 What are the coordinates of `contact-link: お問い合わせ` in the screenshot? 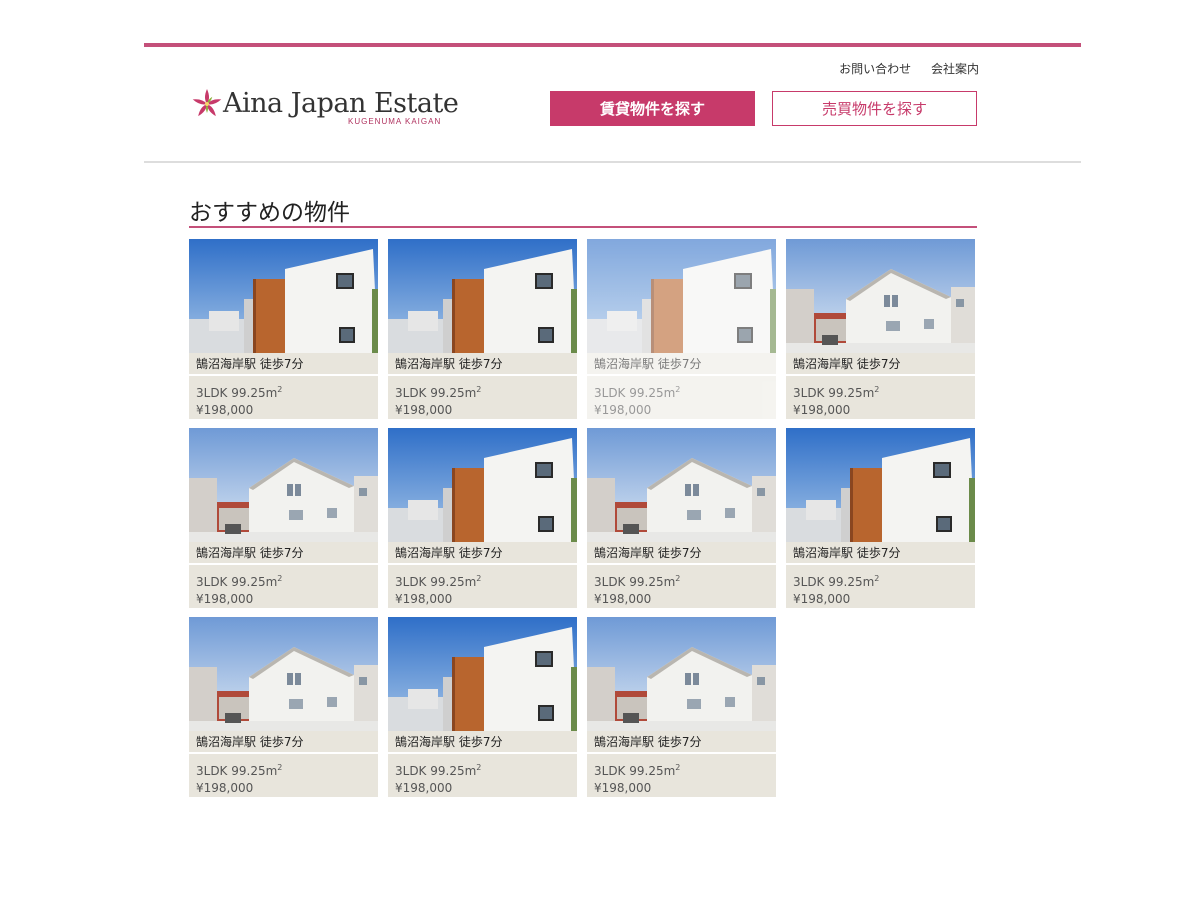 It's located at (875, 69).